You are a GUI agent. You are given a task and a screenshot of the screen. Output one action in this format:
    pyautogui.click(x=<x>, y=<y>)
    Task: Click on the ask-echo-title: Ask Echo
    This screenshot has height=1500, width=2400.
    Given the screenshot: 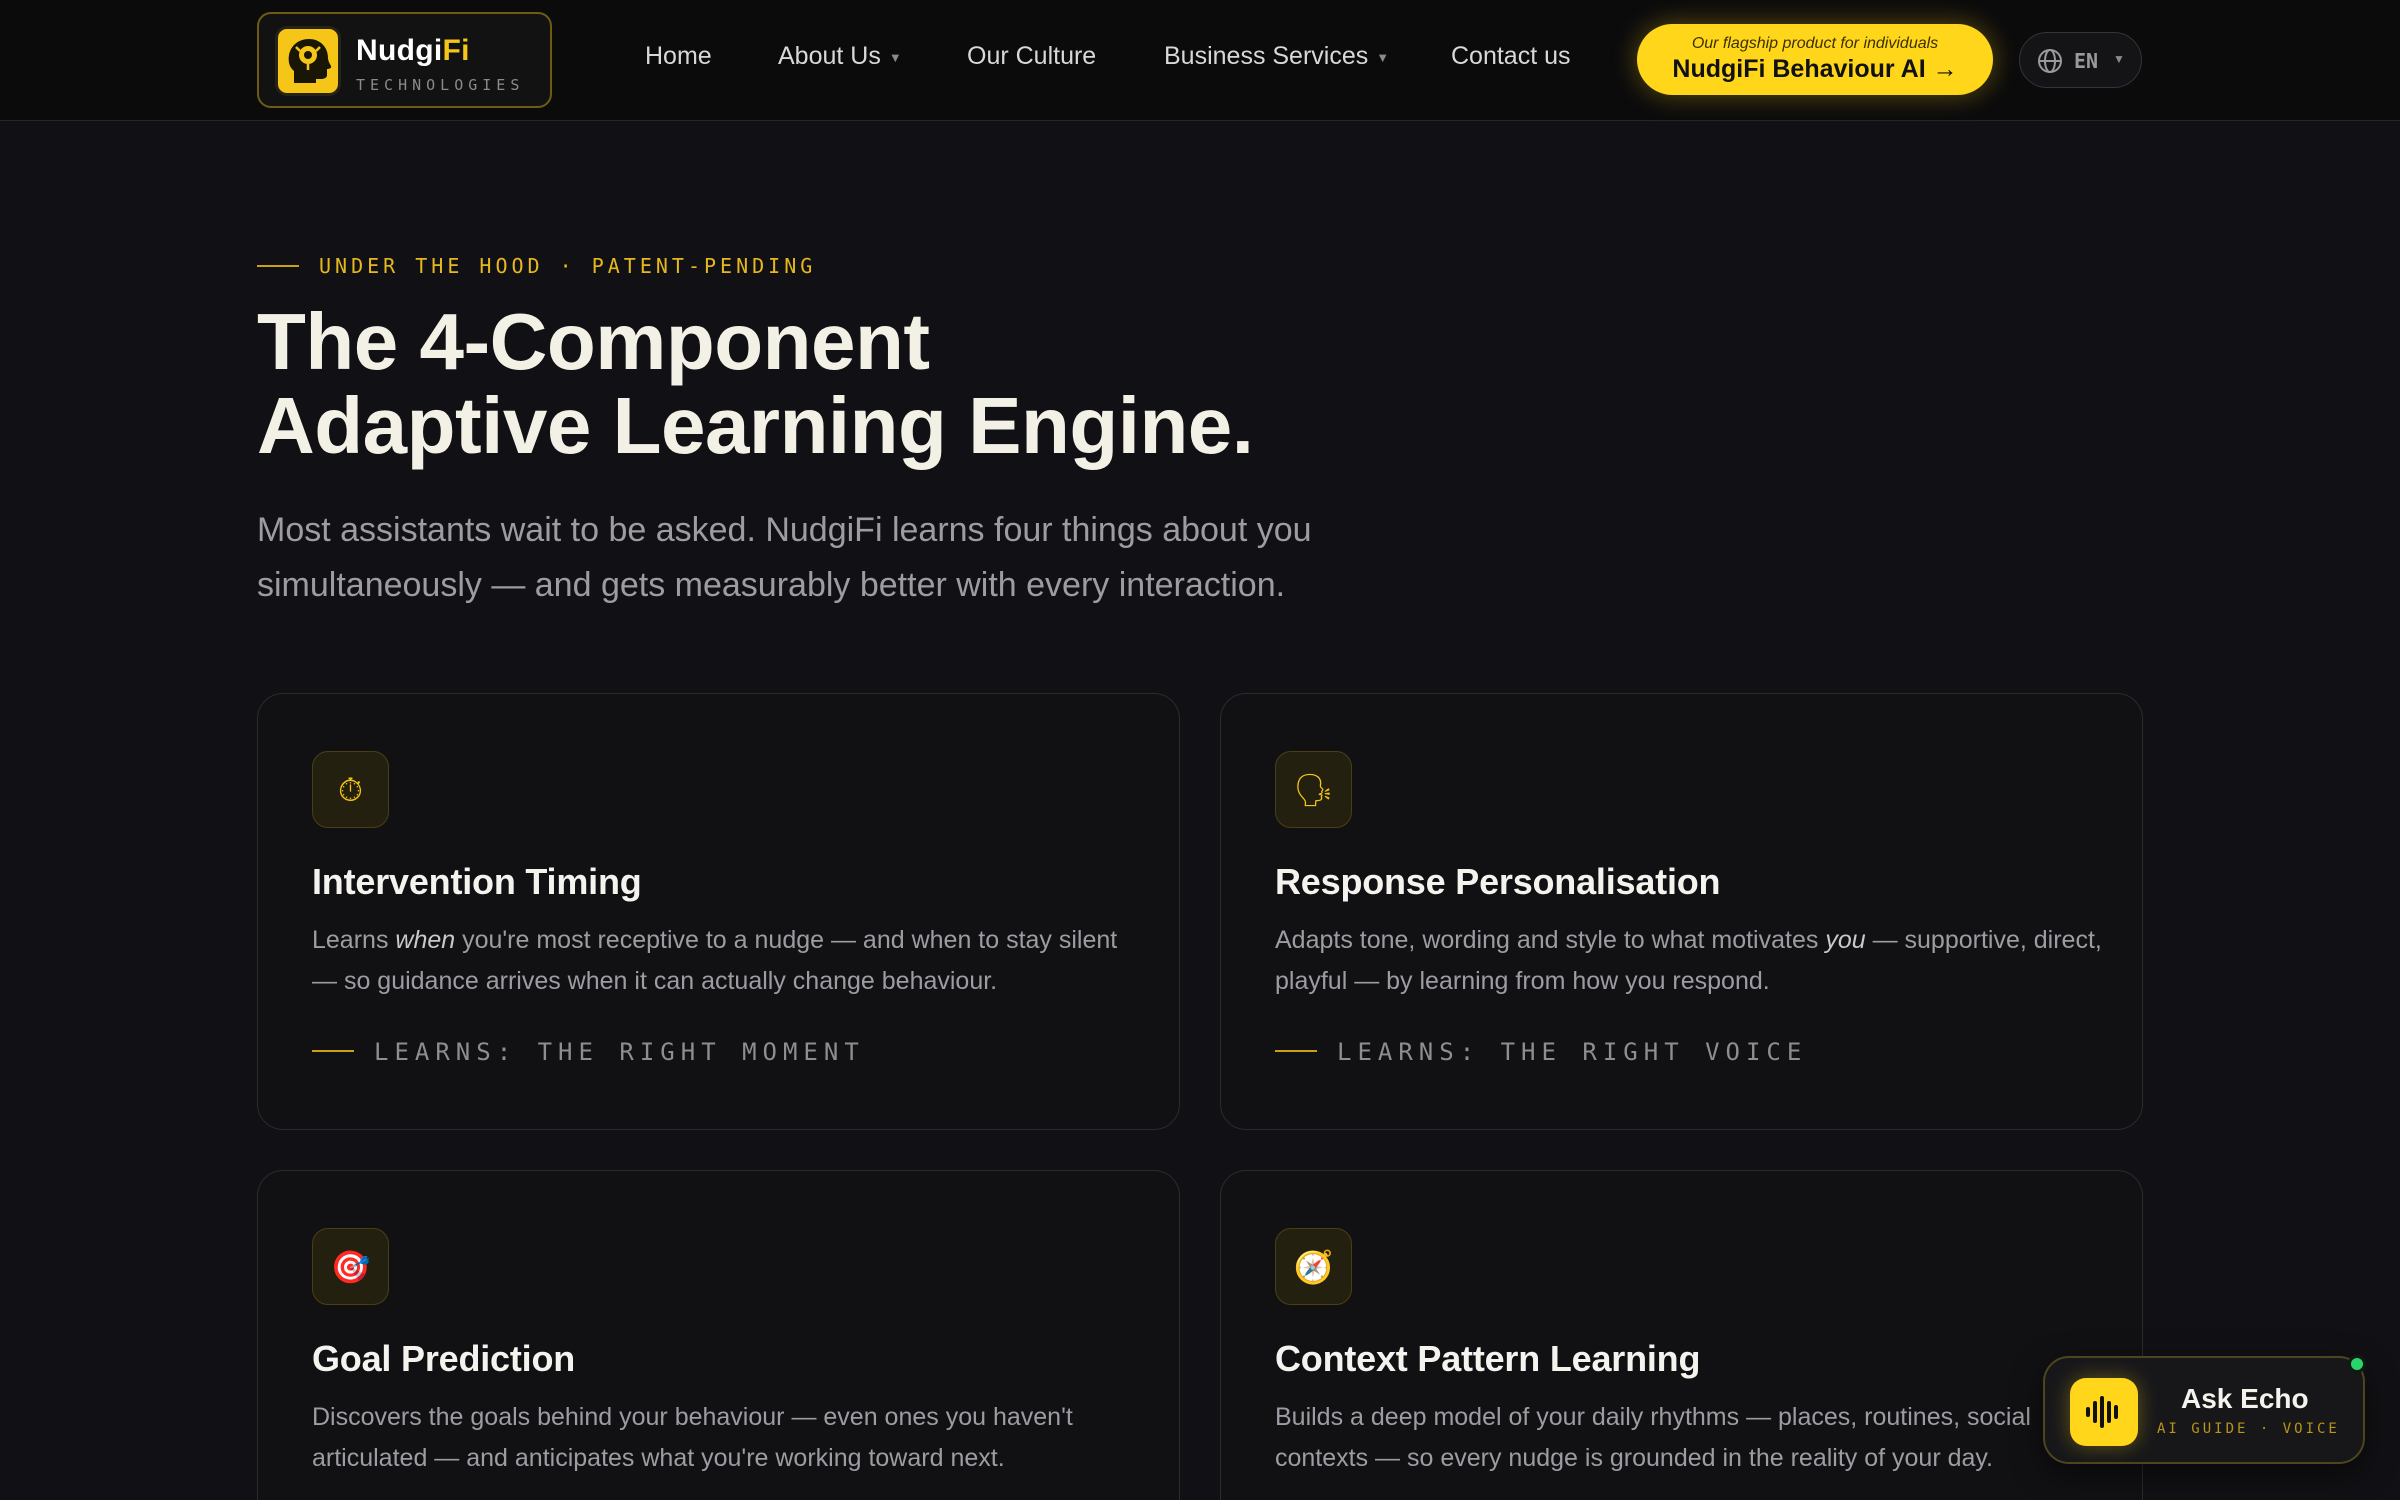 What is the action you would take?
    pyautogui.click(x=2245, y=1398)
    